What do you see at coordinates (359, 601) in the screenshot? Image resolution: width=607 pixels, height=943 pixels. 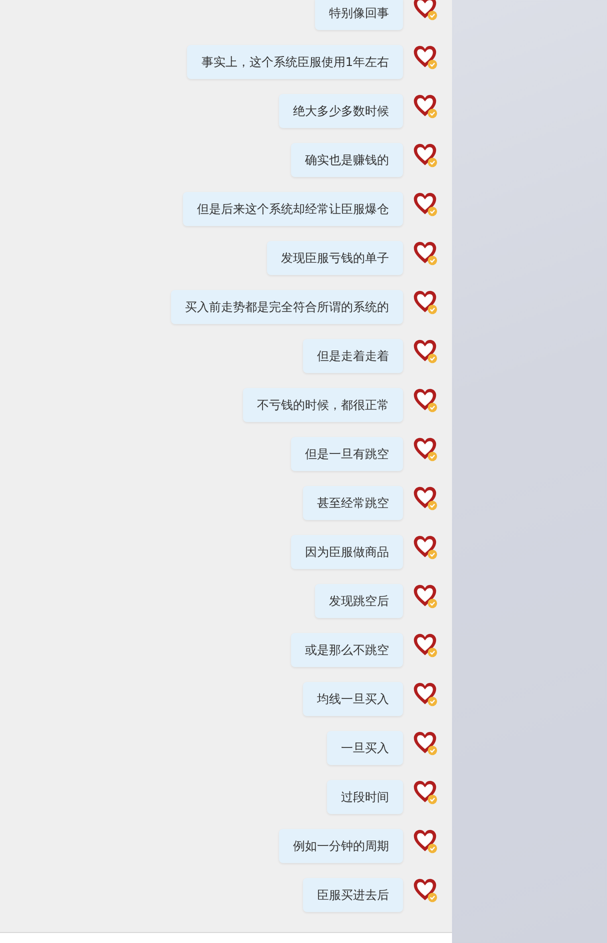 I see `message-bubble: 发现跳空后` at bounding box center [359, 601].